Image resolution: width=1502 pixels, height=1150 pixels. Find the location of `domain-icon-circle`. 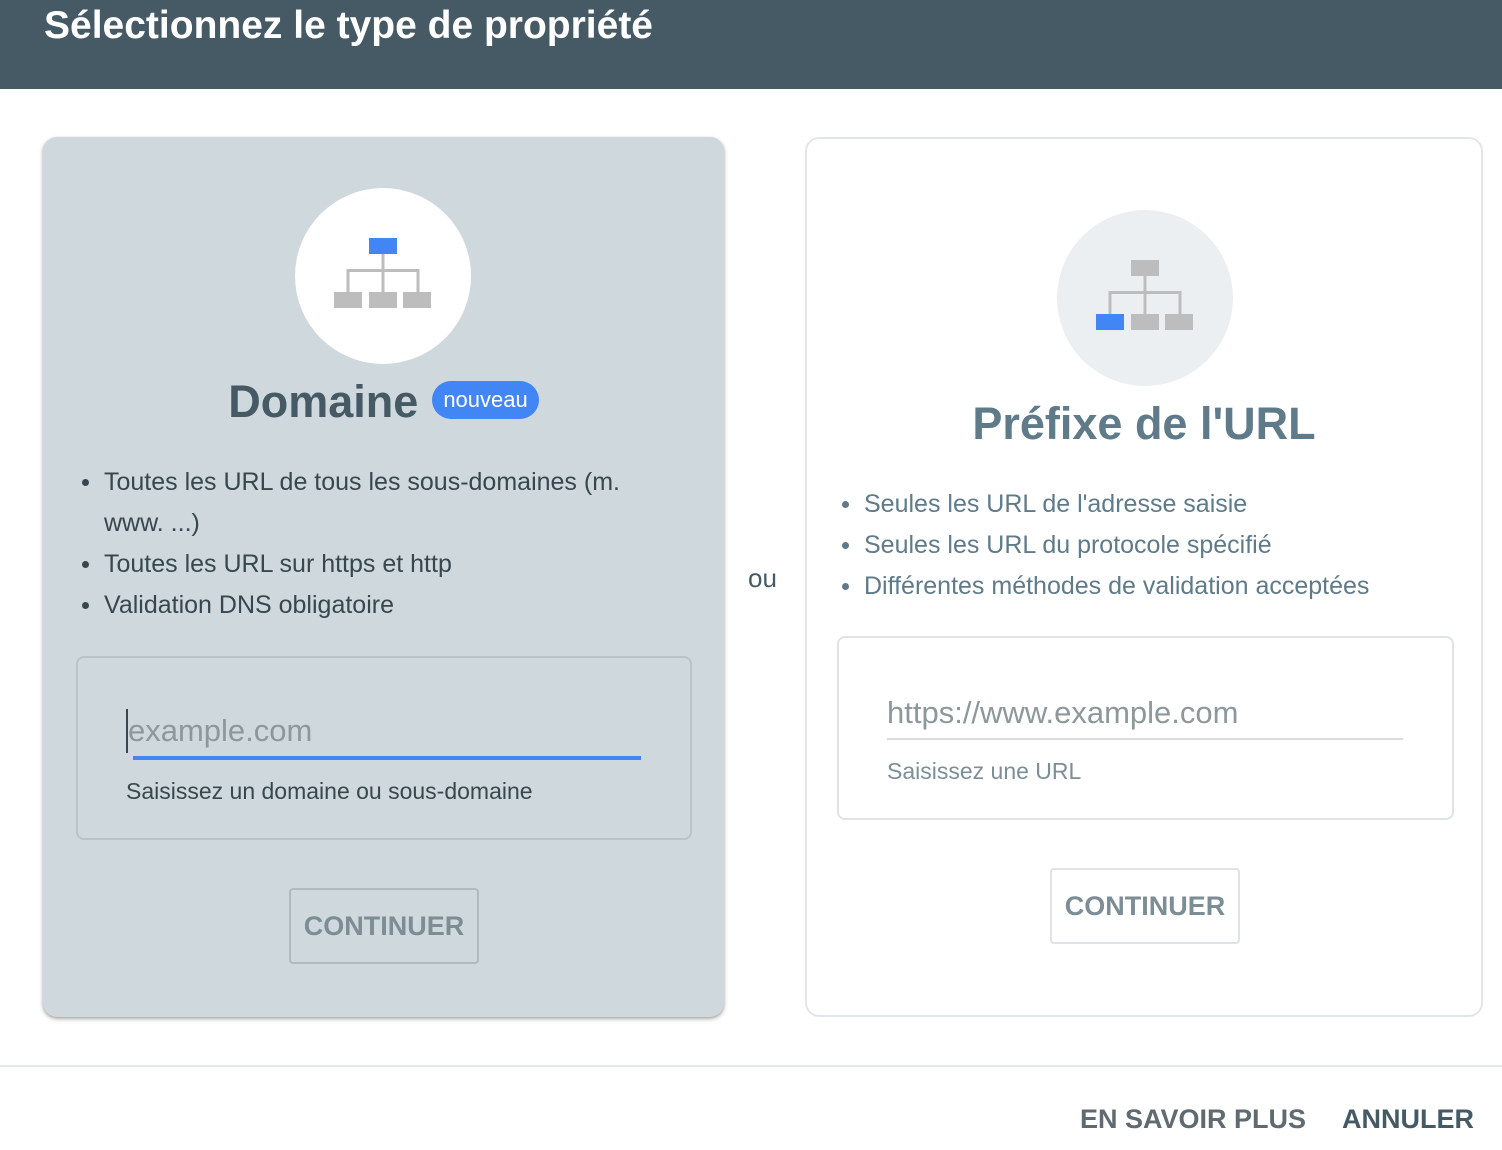

domain-icon-circle is located at coordinates (383, 276).